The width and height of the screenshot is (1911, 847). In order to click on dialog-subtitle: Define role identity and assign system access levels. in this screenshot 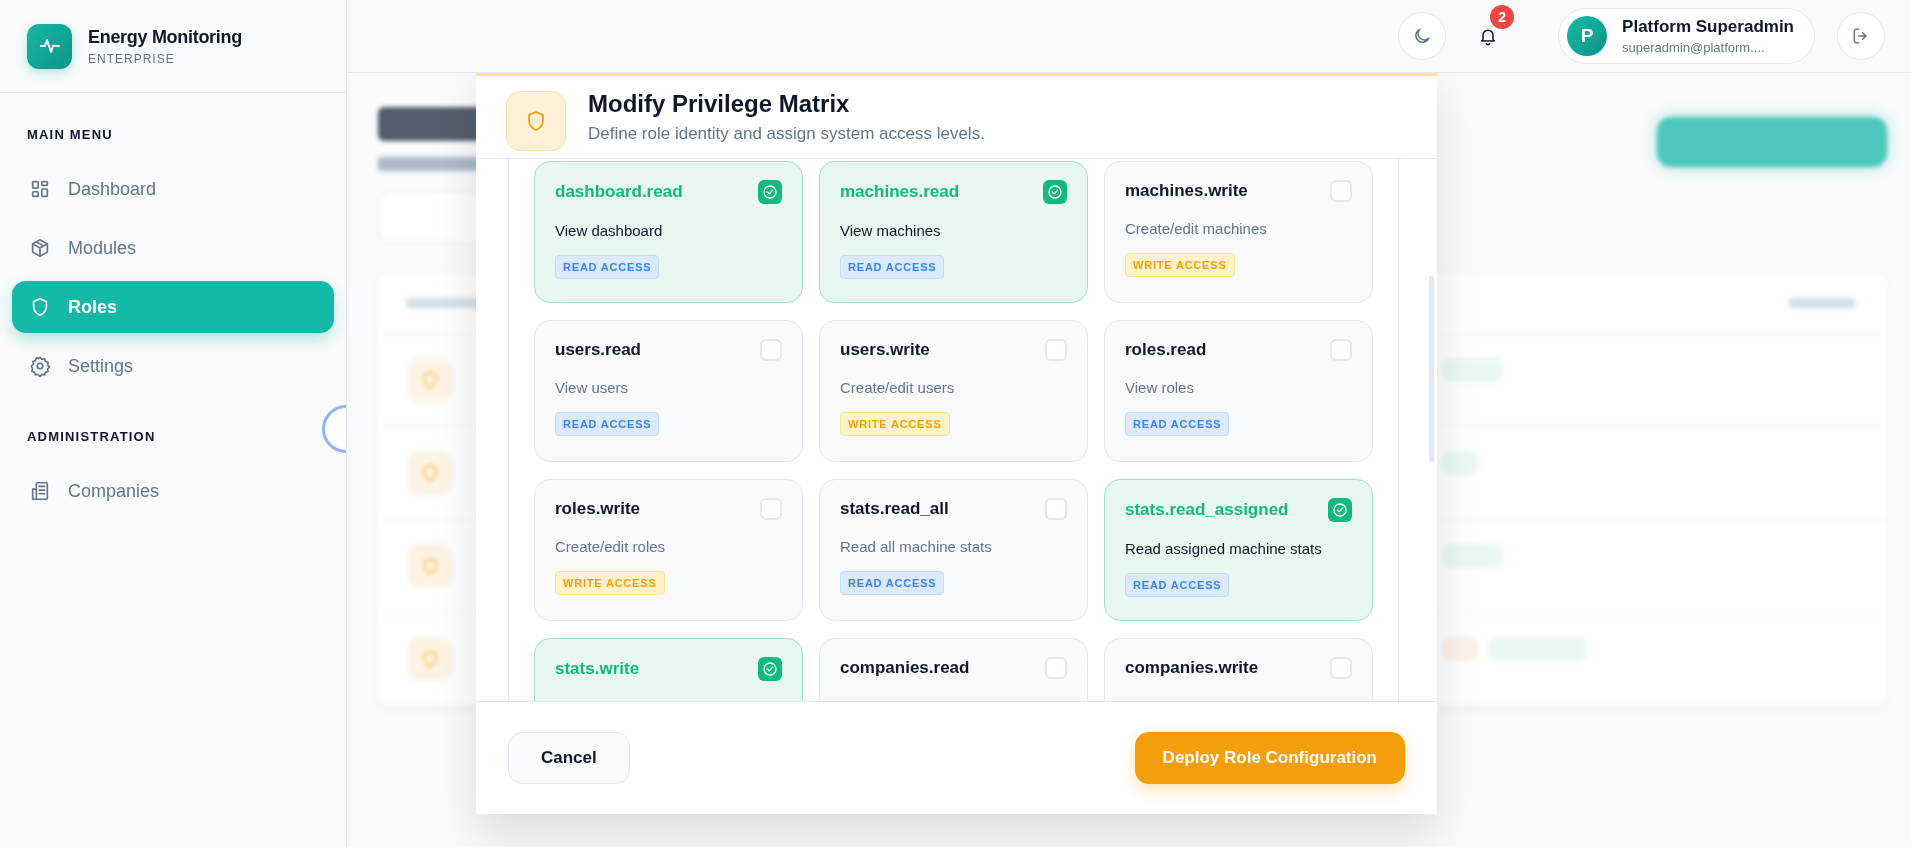, I will do `click(786, 134)`.